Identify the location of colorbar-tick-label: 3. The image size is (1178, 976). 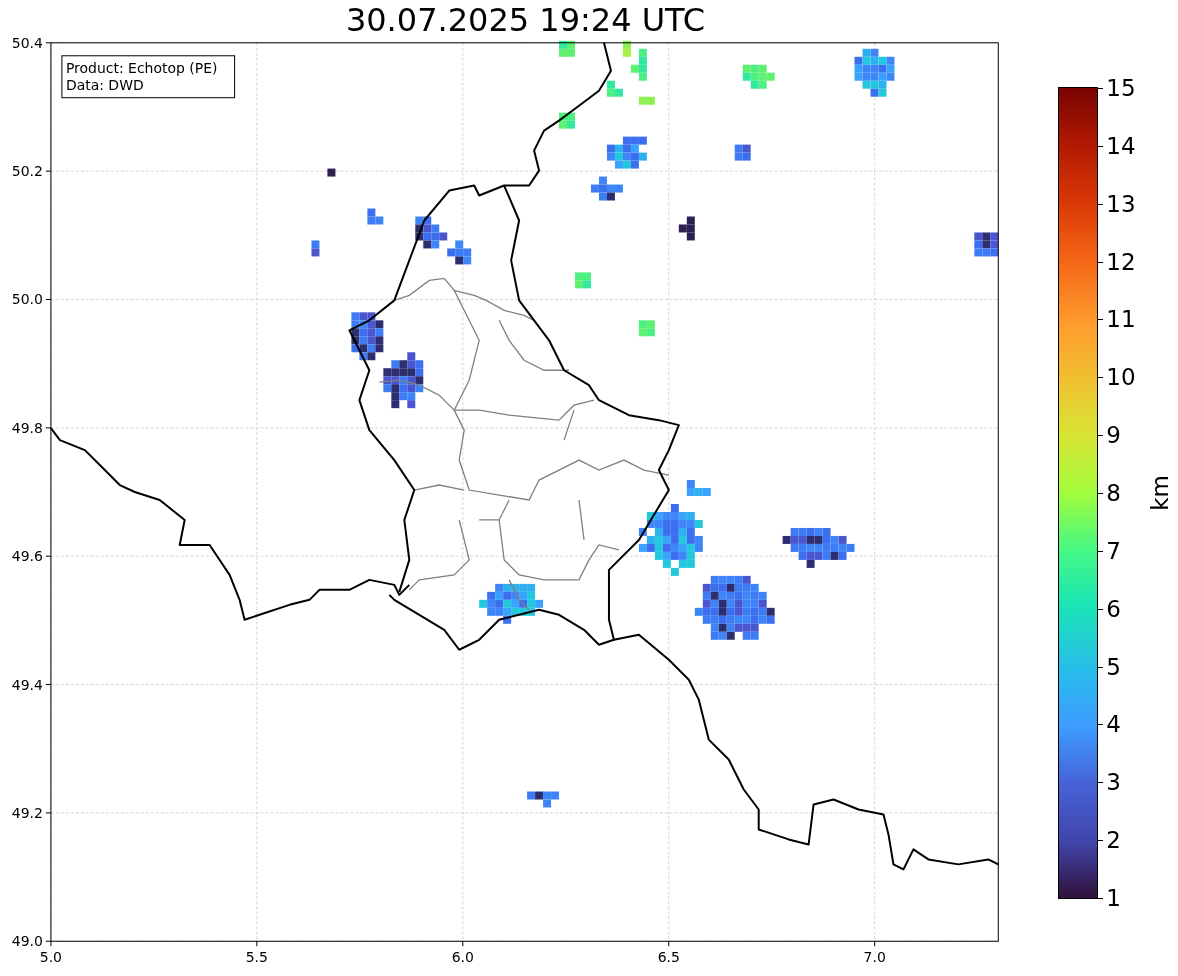
(1113, 782).